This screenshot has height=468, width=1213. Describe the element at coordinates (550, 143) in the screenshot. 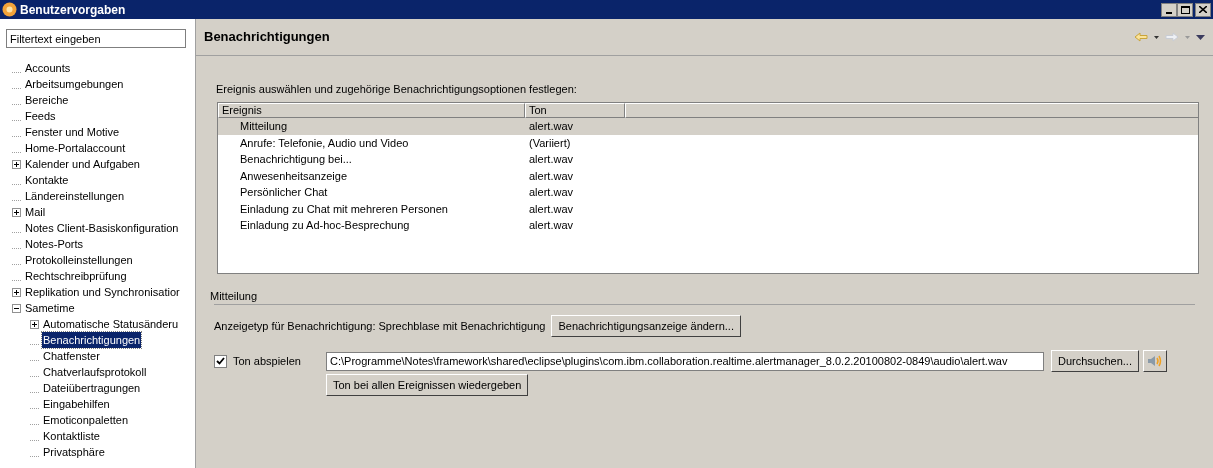

I see `table-cell-text: (Variiert)` at that location.